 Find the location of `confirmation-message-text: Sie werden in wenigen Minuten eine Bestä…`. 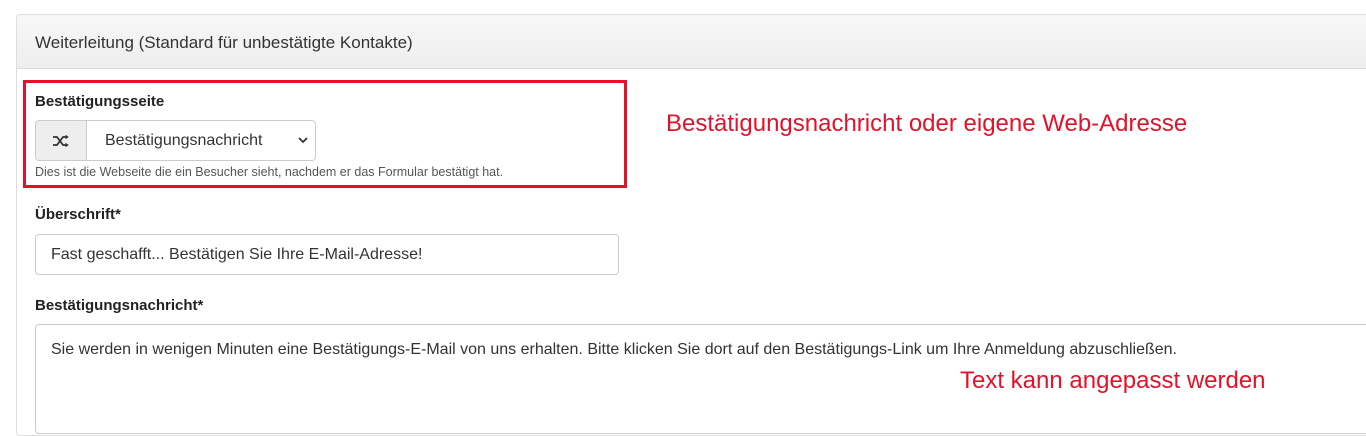

confirmation-message-text: Sie werden in wenigen Minuten eine Bestä… is located at coordinates (614, 349).